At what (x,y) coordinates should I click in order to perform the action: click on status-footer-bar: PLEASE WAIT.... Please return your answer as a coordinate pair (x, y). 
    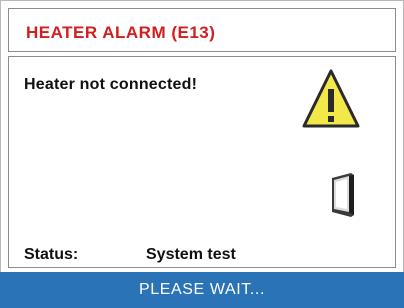
    Looking at the image, I should click on (202, 290).